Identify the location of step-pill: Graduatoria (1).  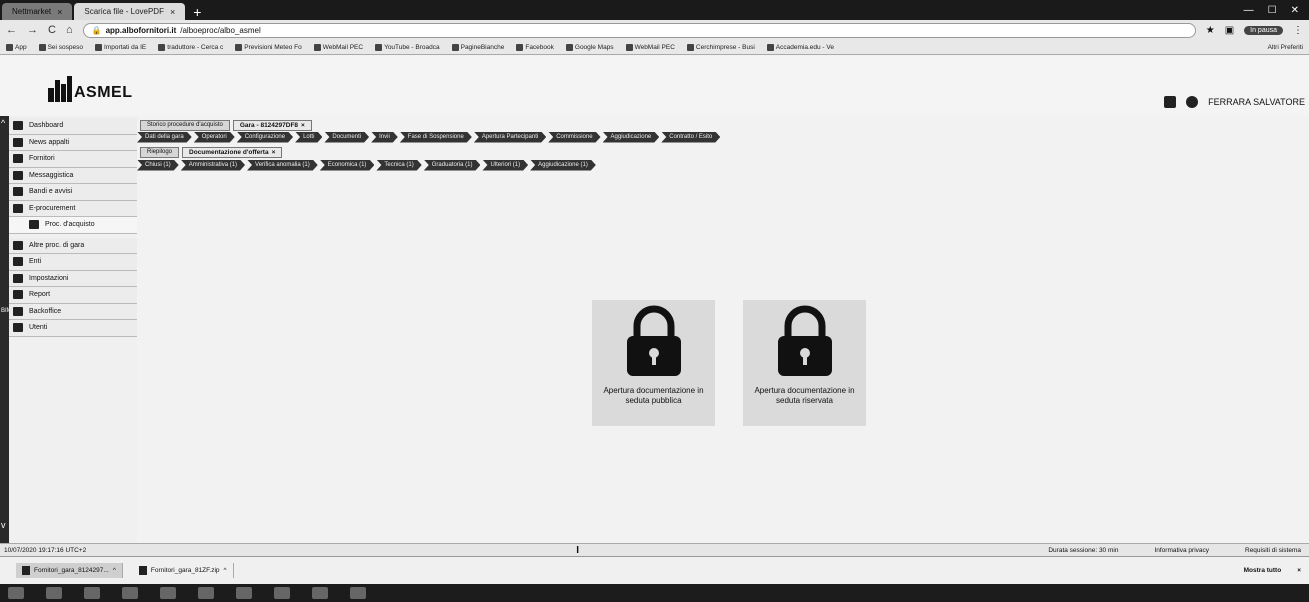
(452, 165).